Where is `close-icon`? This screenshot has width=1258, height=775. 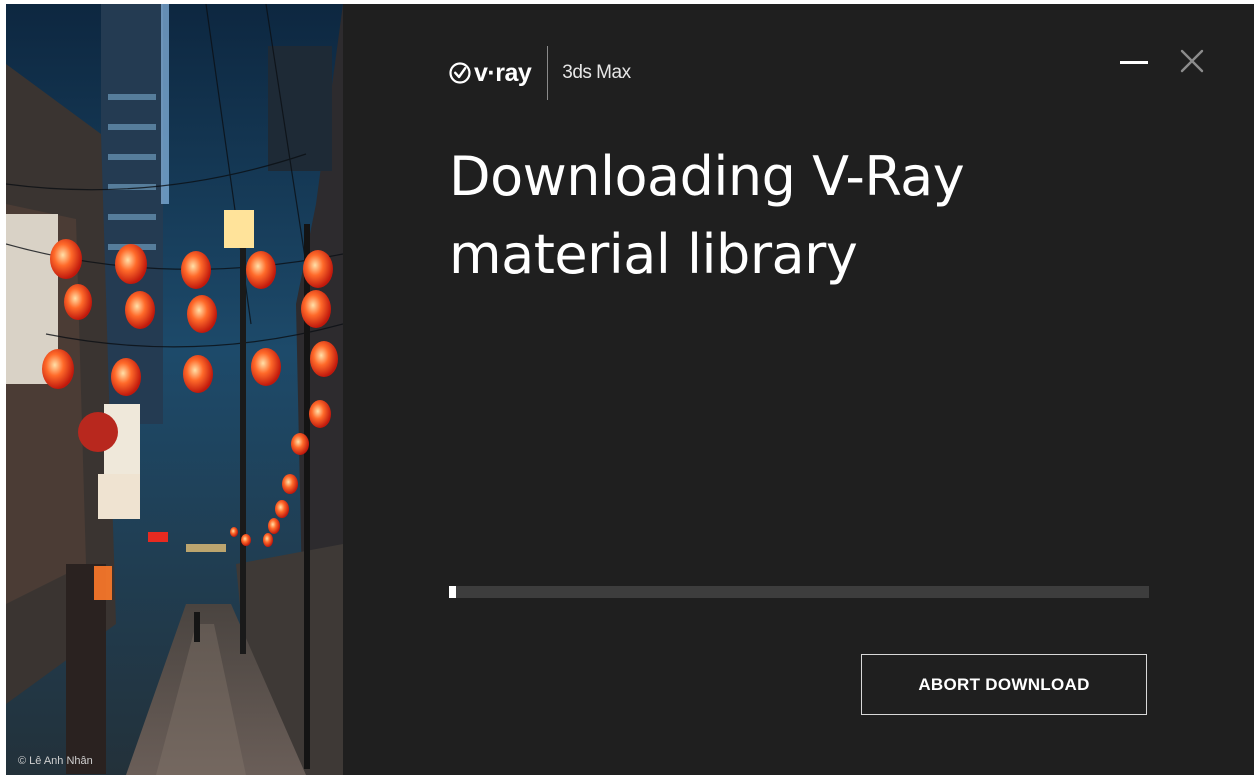
close-icon is located at coordinates (1192, 61).